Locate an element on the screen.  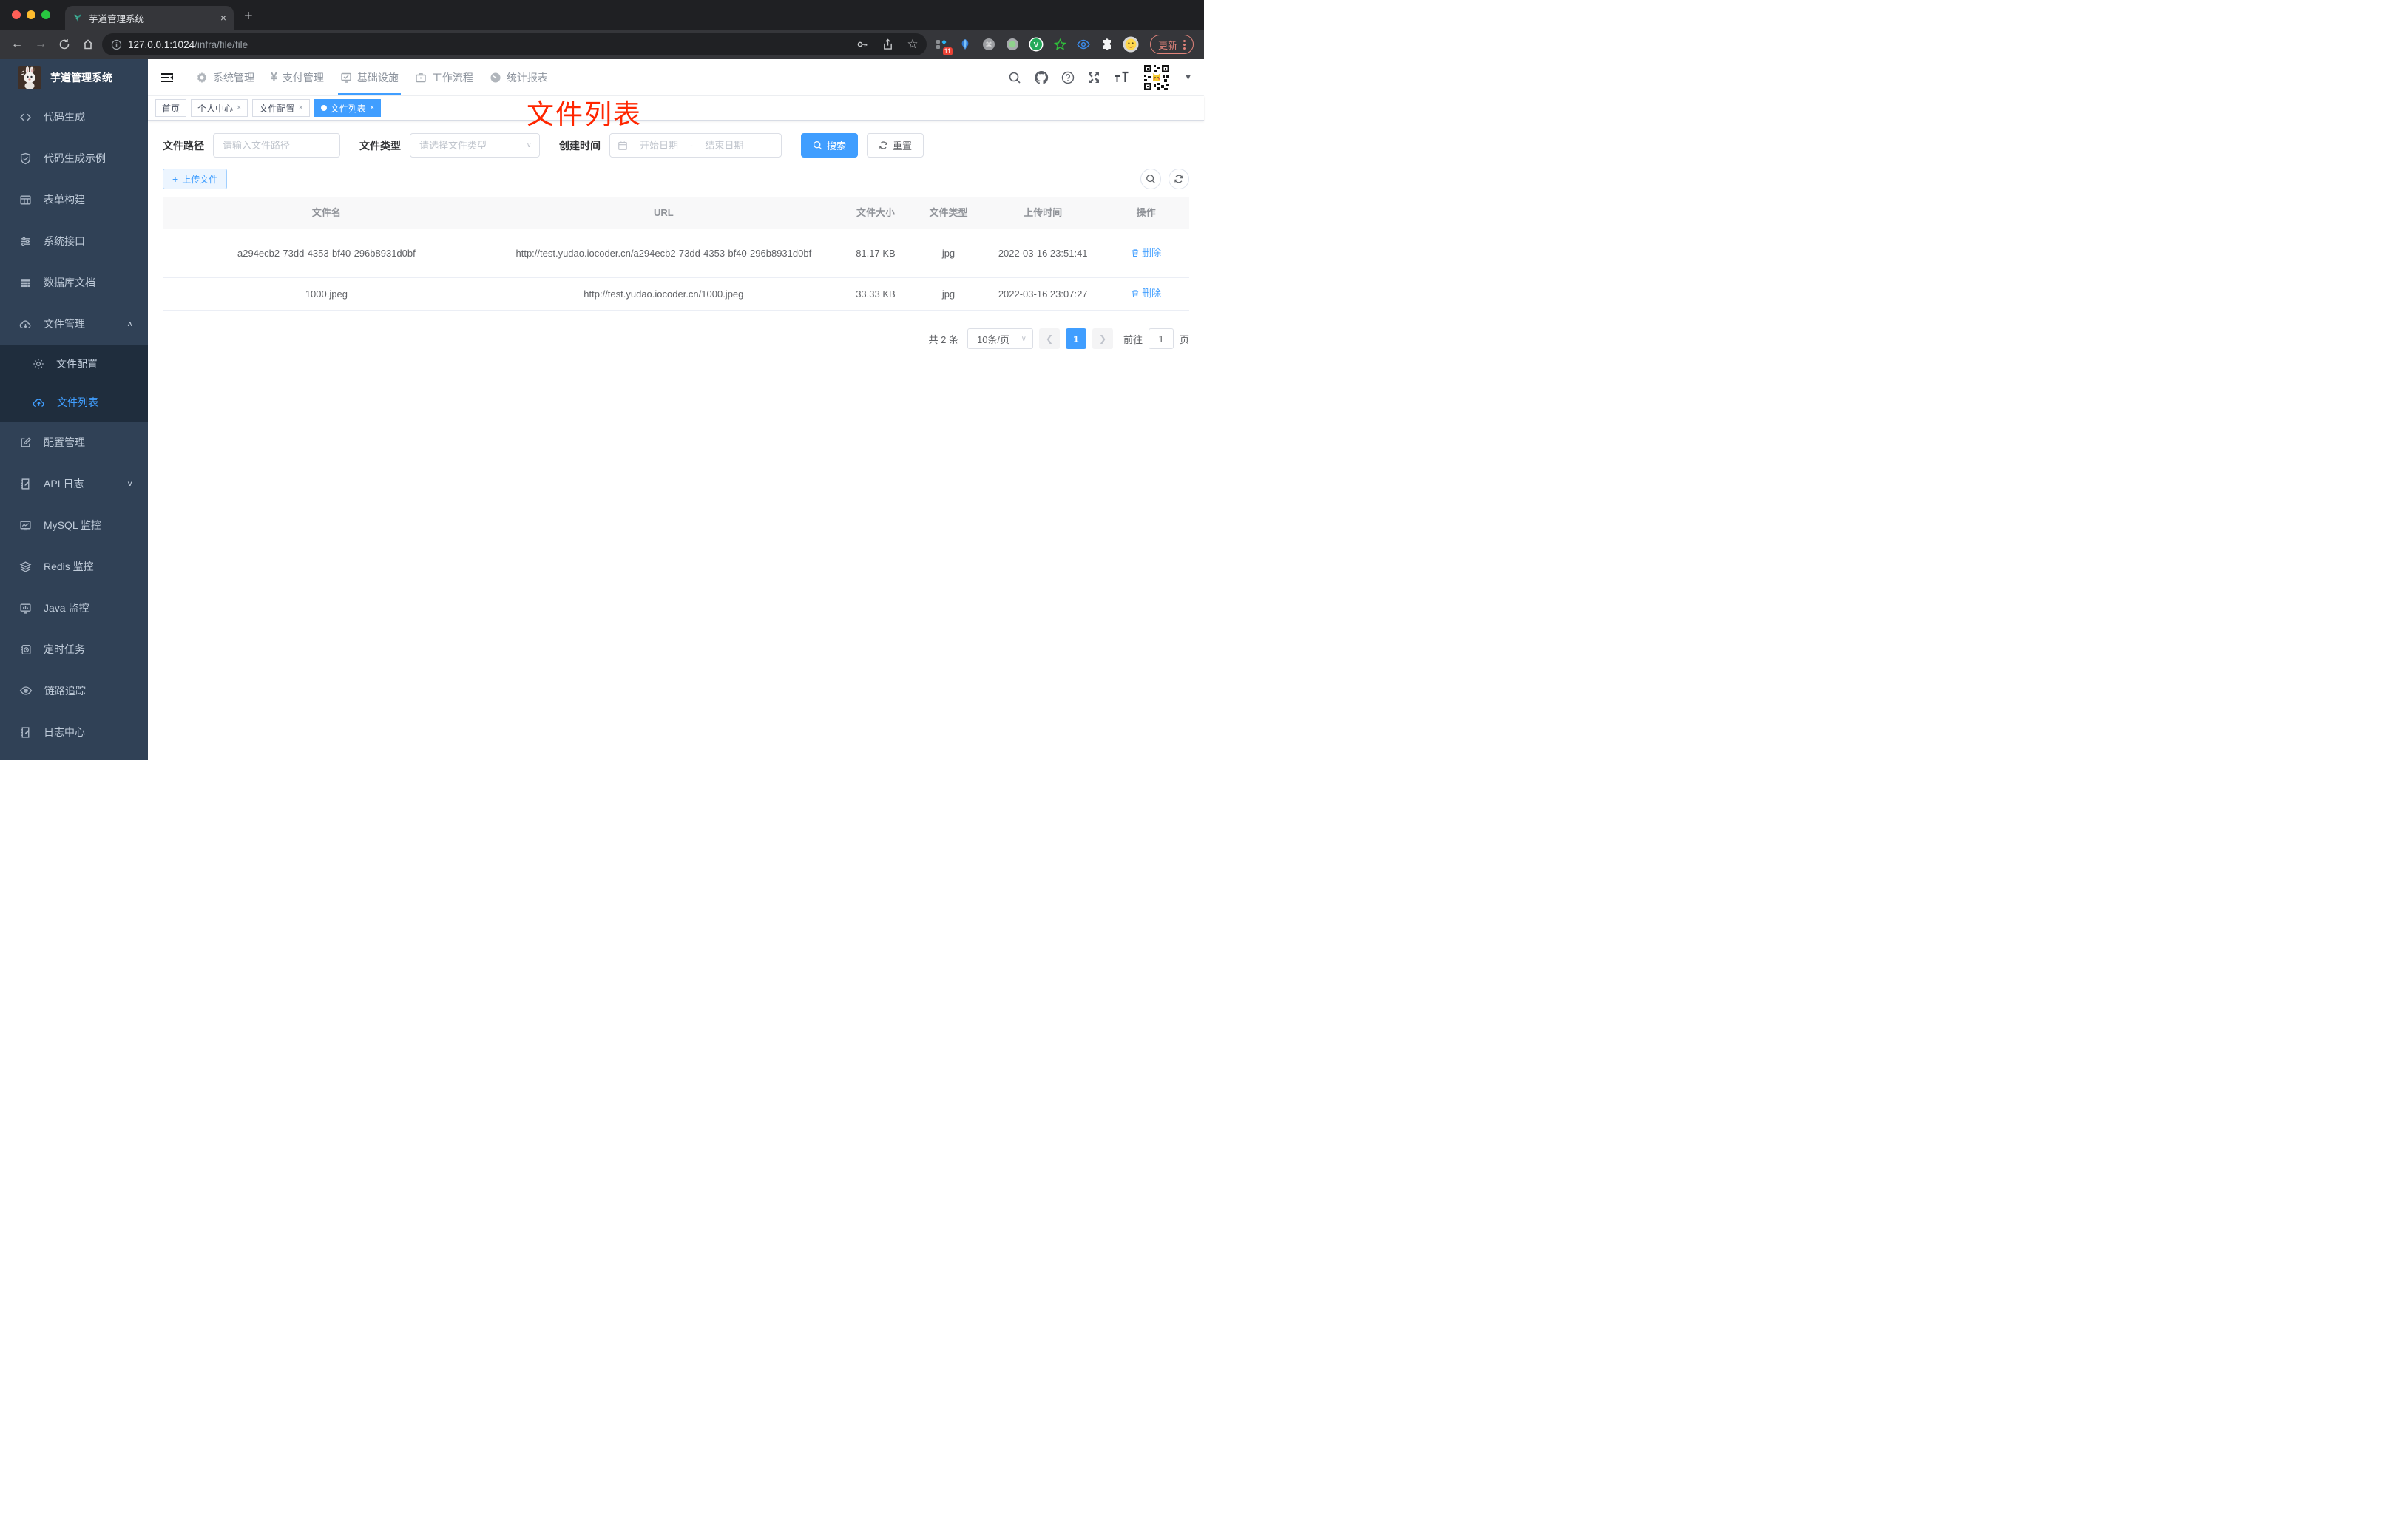
extensions-puzzle-icon is located at coordinates (1107, 44).